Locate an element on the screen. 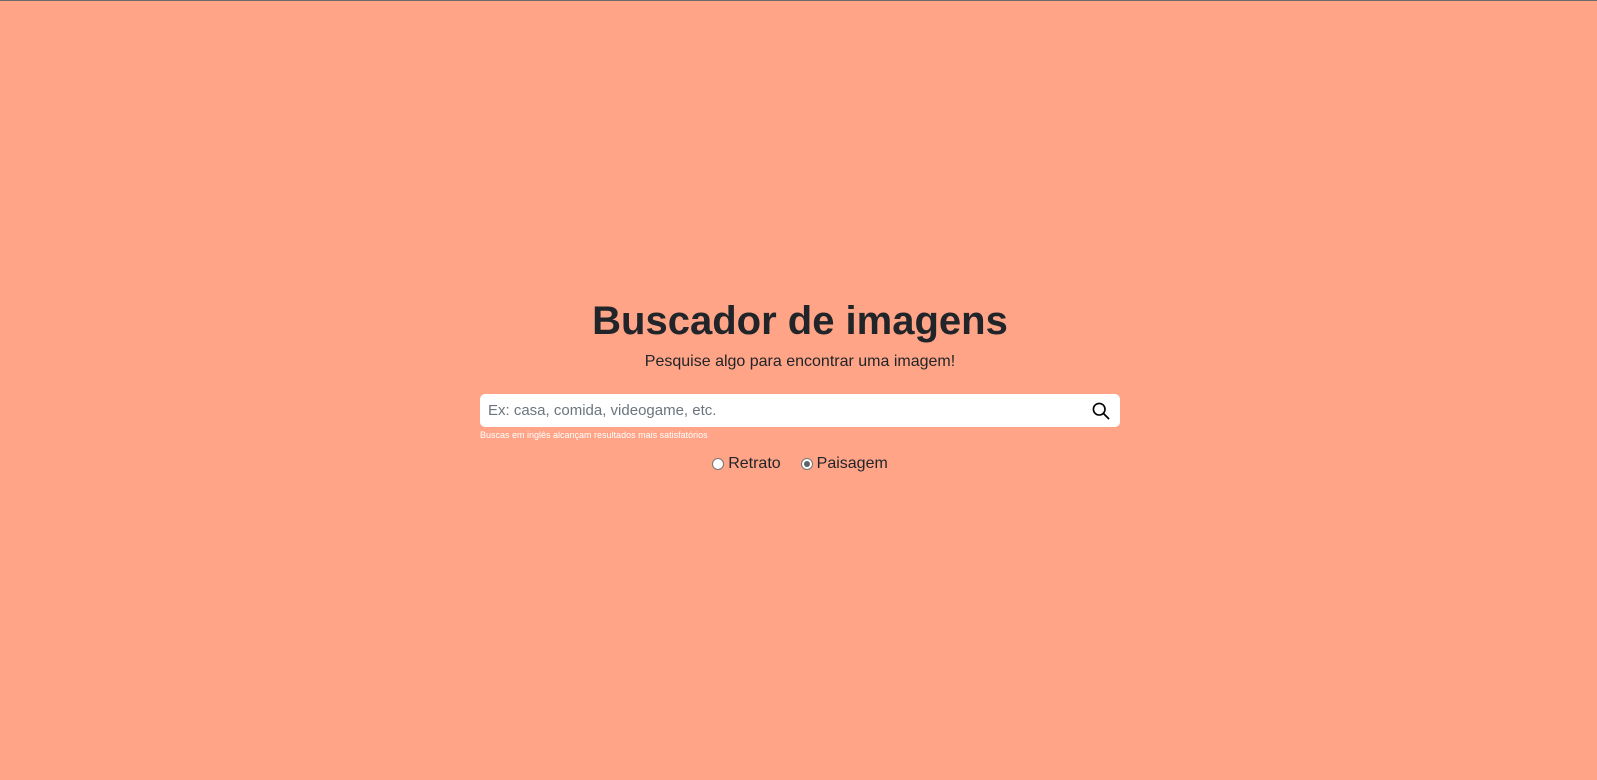  search-icon is located at coordinates (1101, 411).